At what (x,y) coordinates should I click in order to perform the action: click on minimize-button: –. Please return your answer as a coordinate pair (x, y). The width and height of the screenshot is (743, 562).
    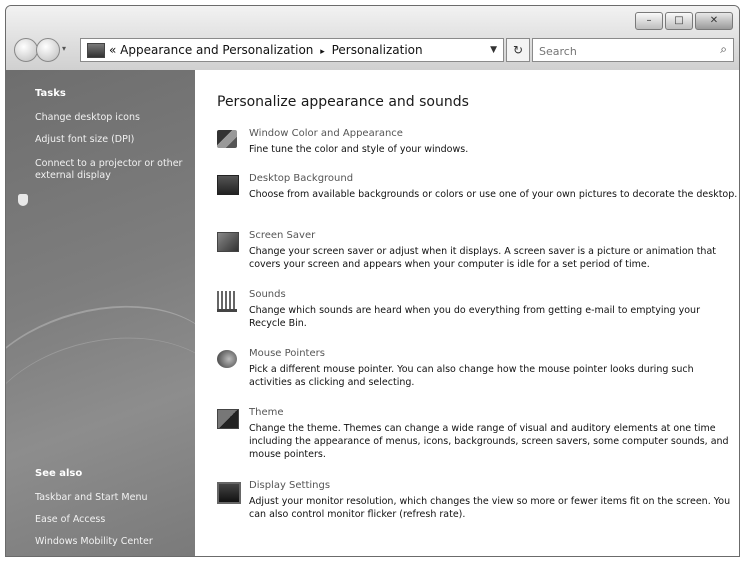
    Looking at the image, I should click on (649, 21).